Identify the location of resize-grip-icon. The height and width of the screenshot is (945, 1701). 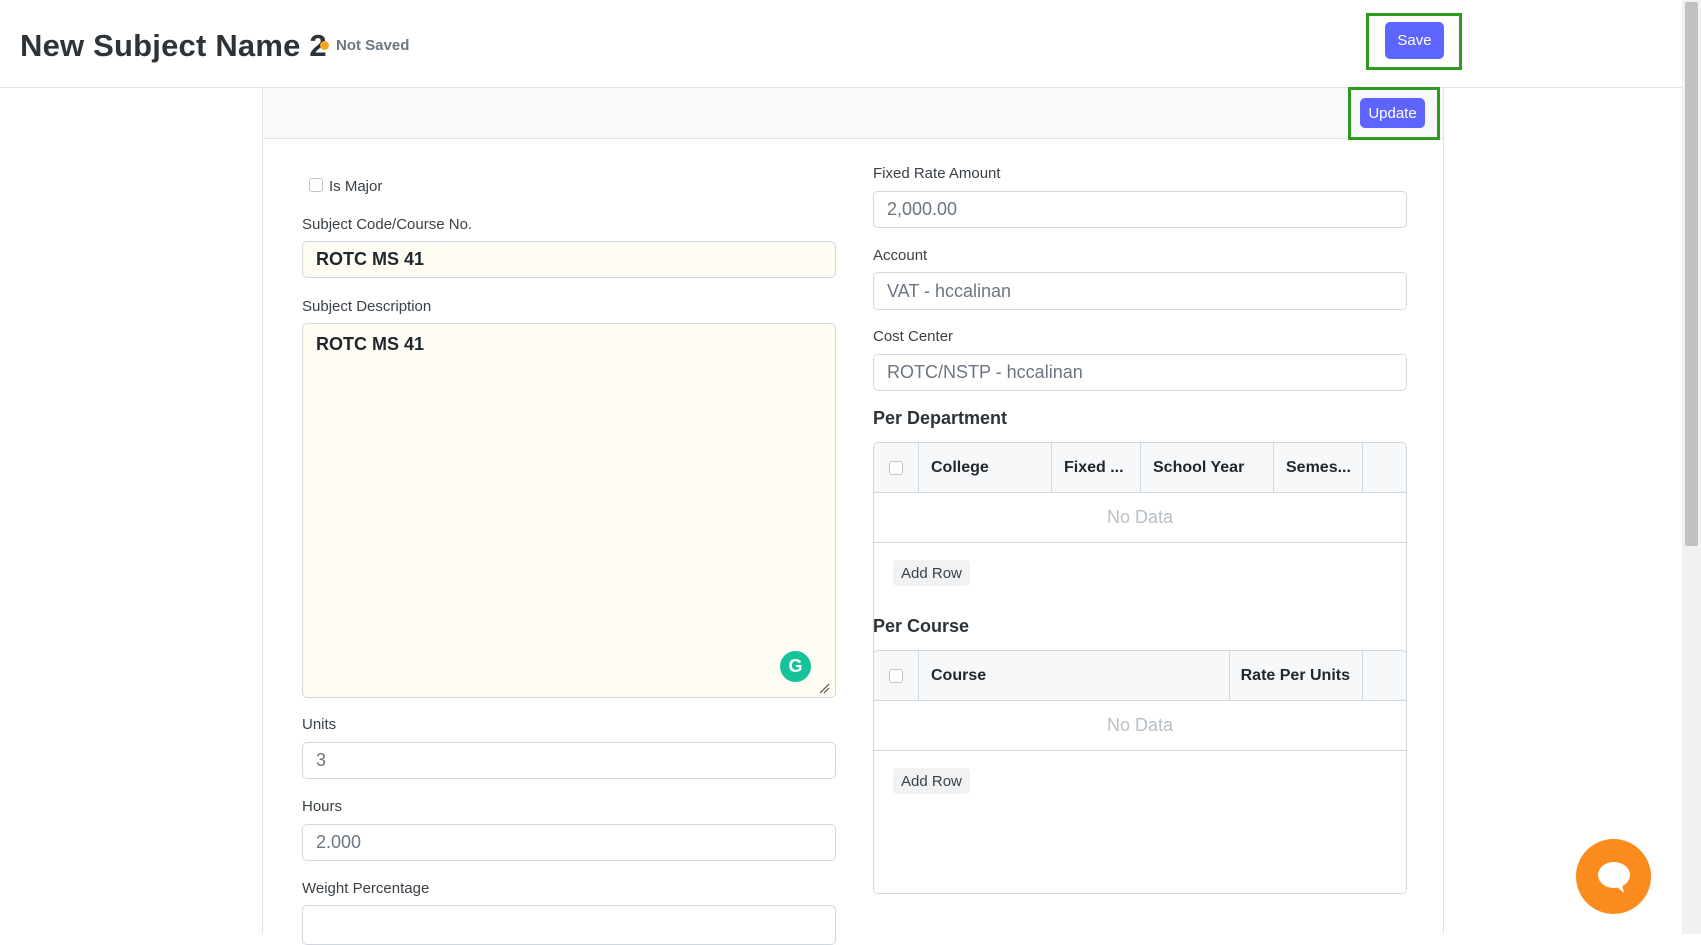
(824, 688).